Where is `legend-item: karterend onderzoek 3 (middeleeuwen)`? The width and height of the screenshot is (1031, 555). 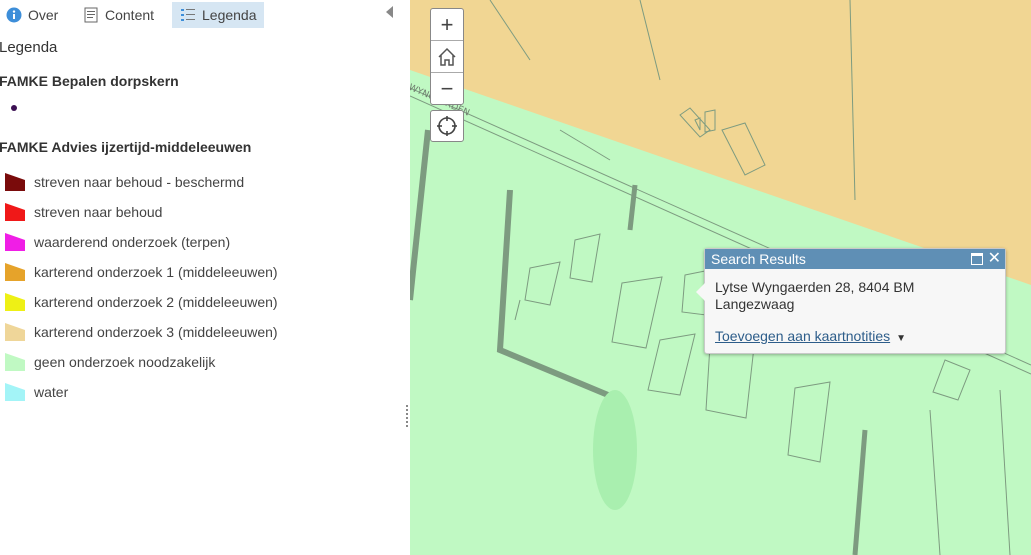 legend-item: karterend onderzoek 3 (middeleeuwen) is located at coordinates (200, 333).